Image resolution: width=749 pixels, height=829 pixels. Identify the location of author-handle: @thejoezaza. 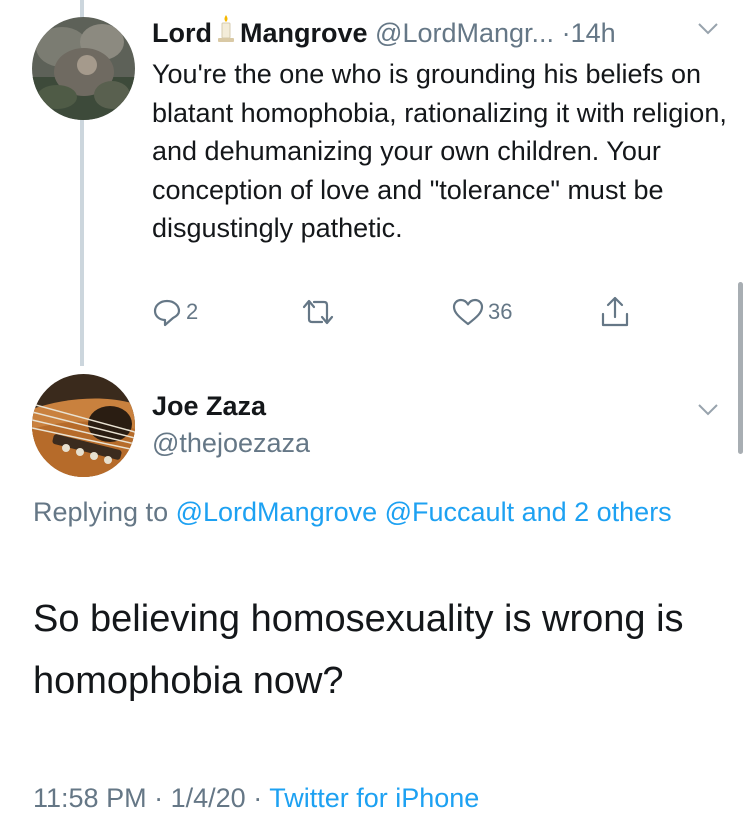
(231, 443).